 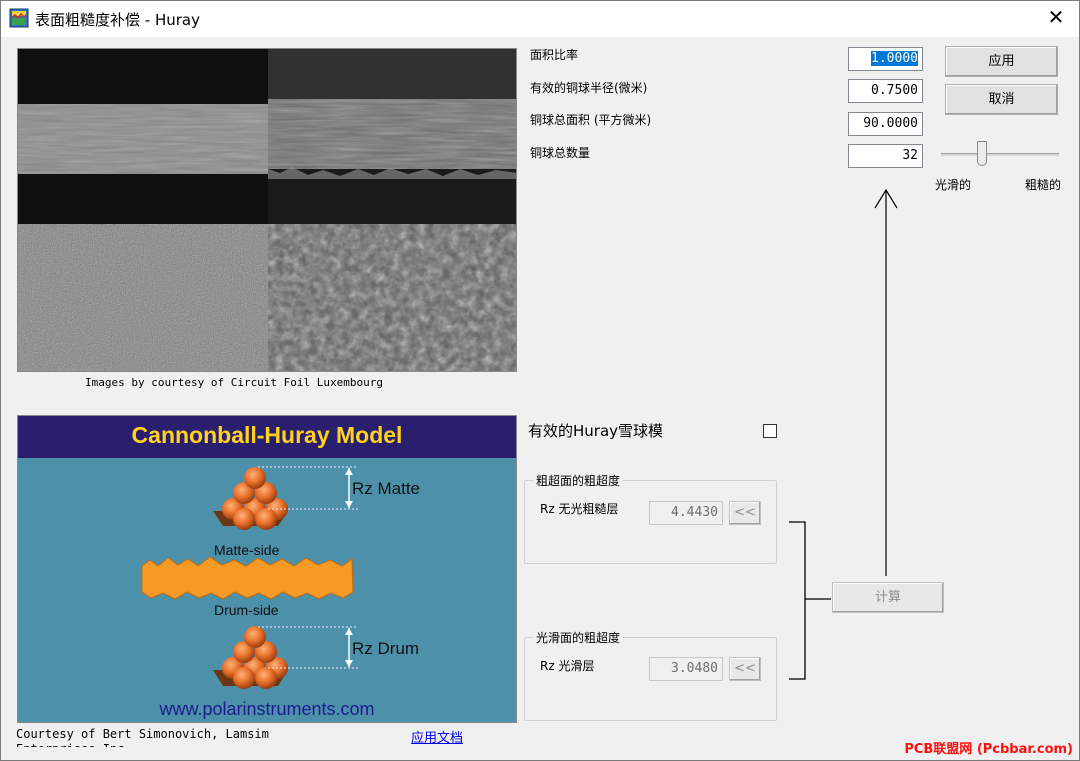 What do you see at coordinates (988, 749) in the screenshot?
I see `watermark: PCB联盟网 (Pcbbar.com)` at bounding box center [988, 749].